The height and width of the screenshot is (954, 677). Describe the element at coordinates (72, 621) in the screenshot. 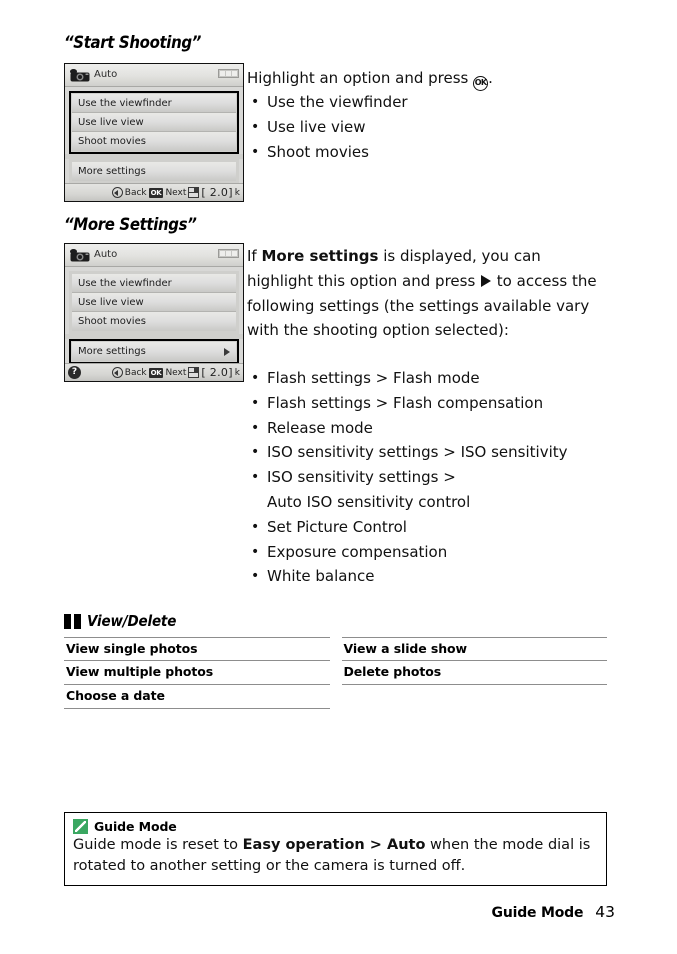

I see `playback-bars-icon` at that location.